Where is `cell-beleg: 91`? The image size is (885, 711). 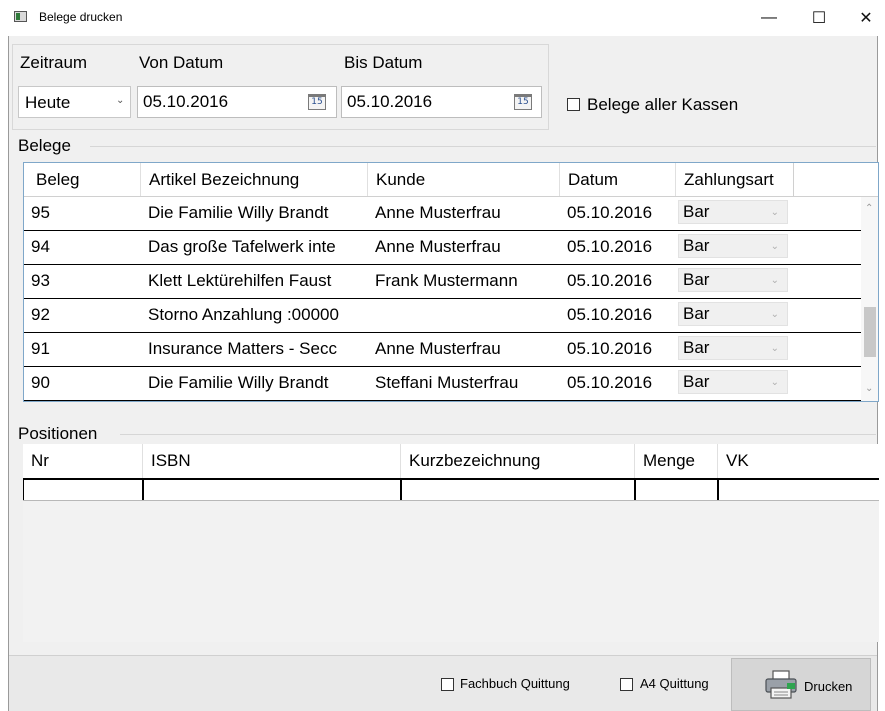
cell-beleg: 91 is located at coordinates (40, 348).